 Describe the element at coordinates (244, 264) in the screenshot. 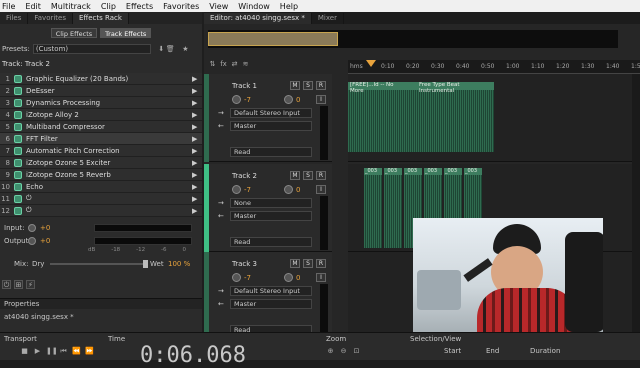

I see `track-name: Track 3` at that location.